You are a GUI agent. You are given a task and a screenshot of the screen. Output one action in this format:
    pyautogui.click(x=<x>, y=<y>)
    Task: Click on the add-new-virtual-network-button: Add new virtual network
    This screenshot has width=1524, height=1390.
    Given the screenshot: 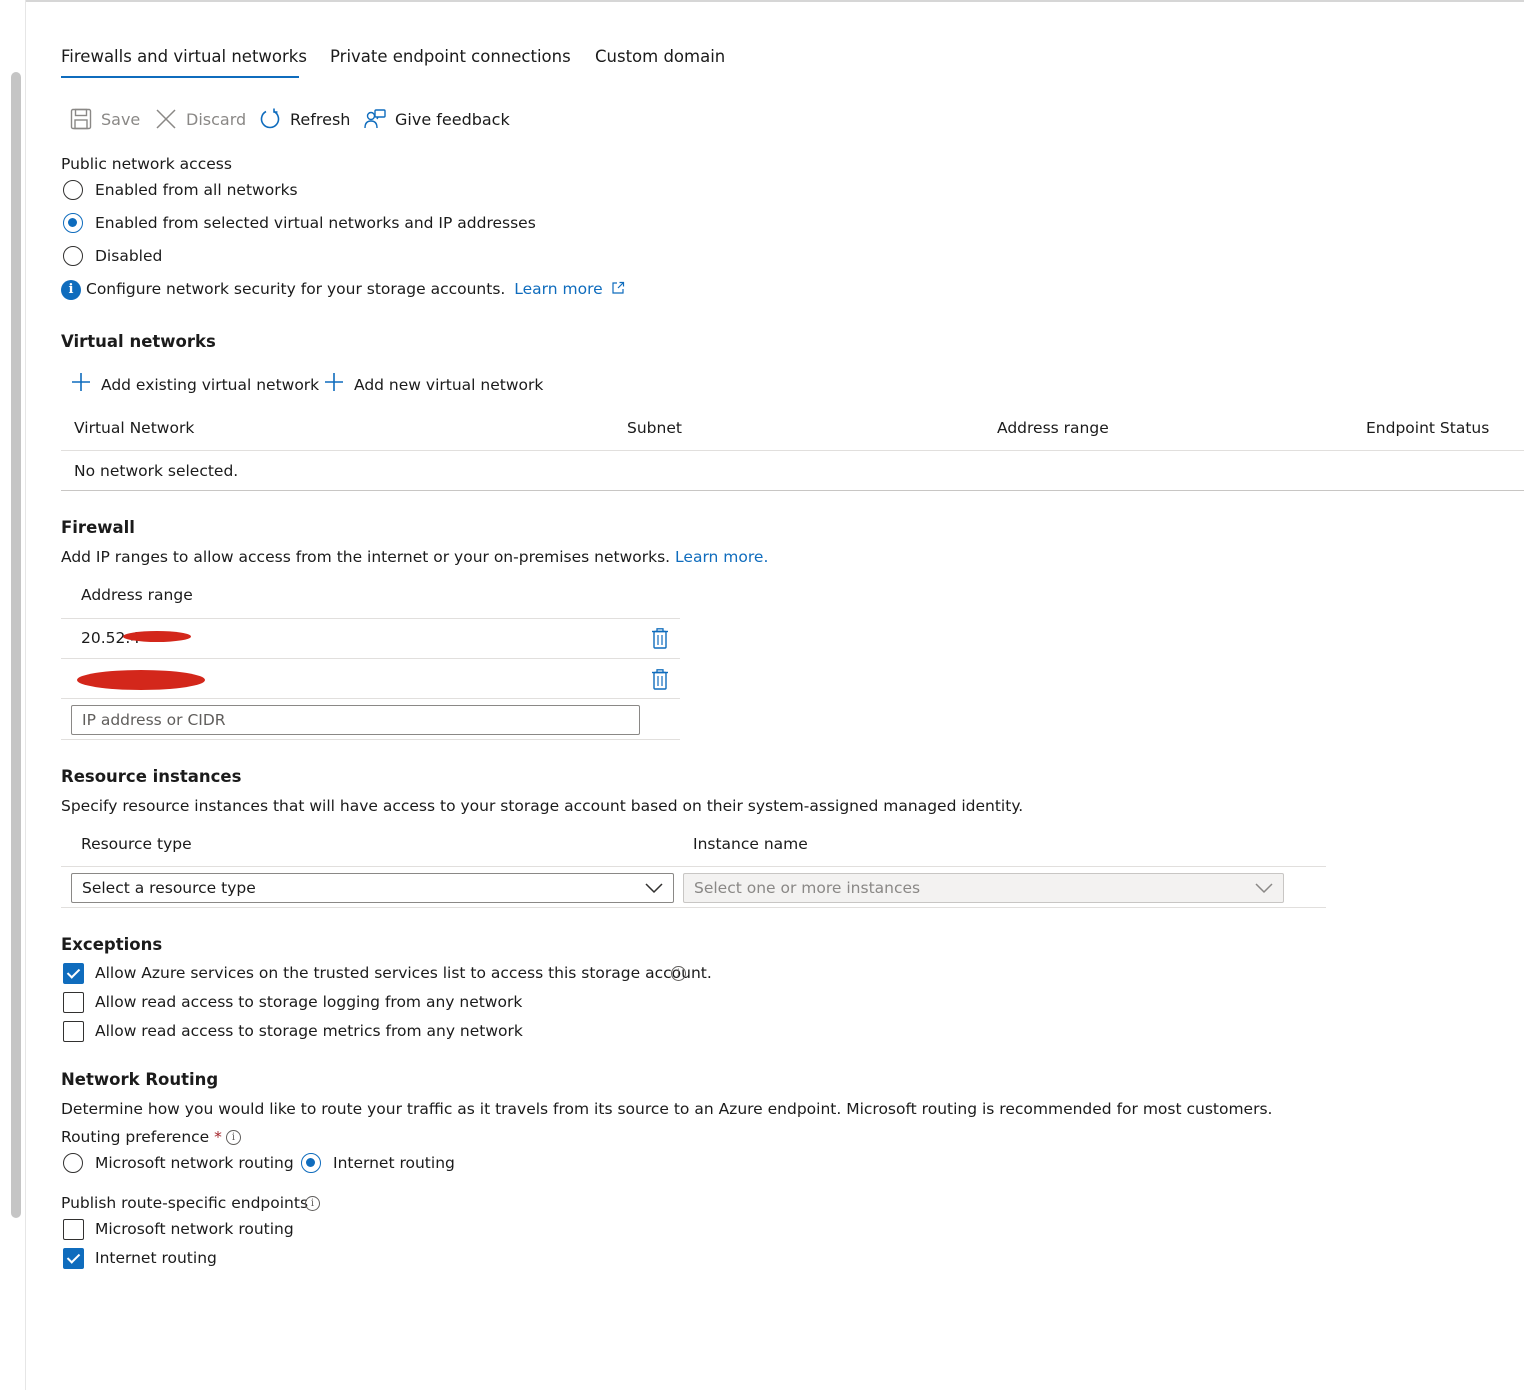 What is the action you would take?
    pyautogui.click(x=433, y=384)
    